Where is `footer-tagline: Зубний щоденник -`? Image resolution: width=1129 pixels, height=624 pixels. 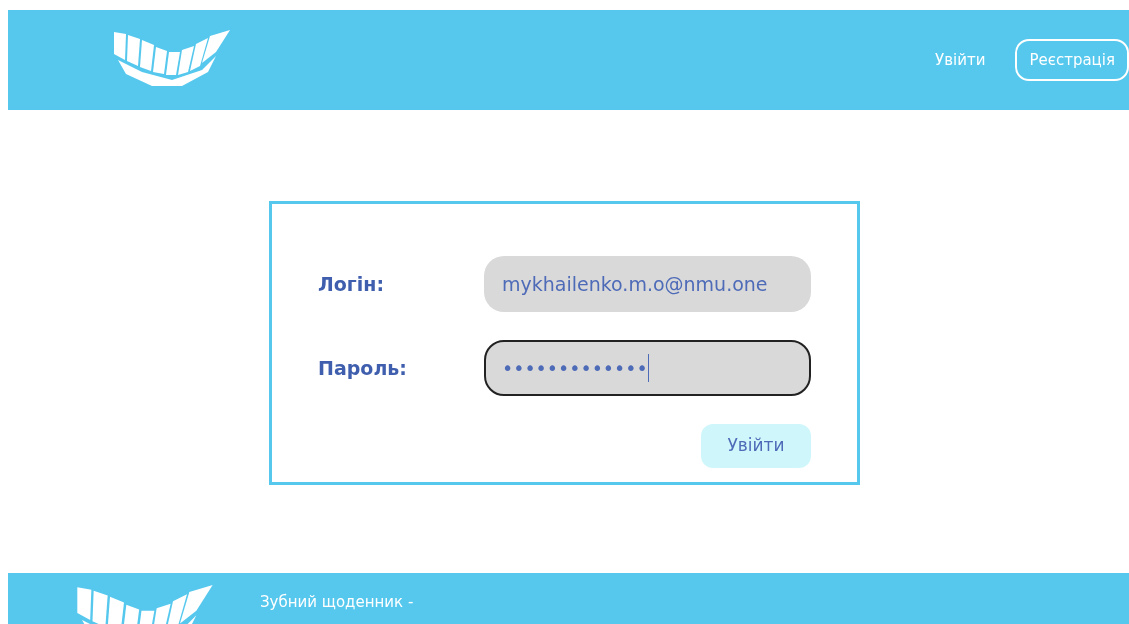
footer-tagline: Зубний щоденник - is located at coordinates (337, 602).